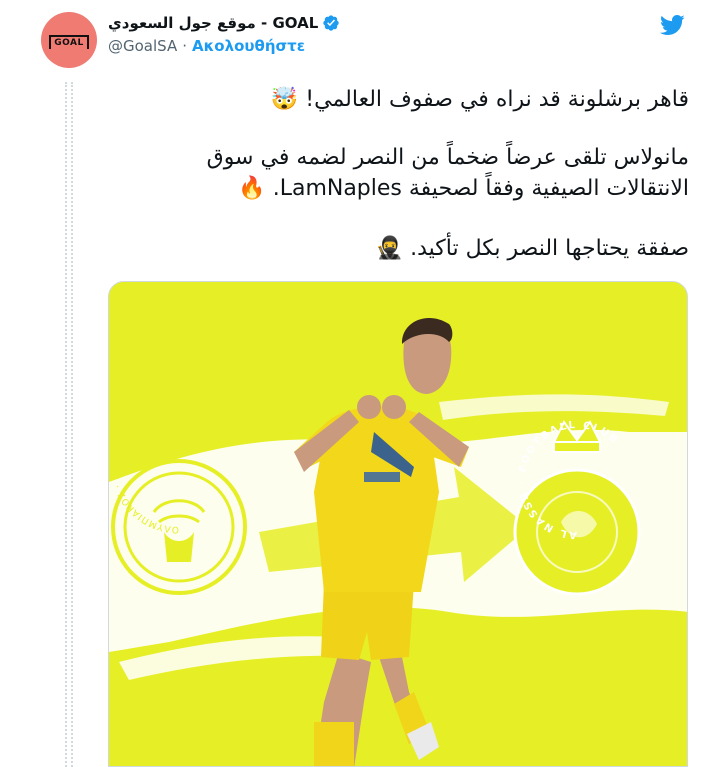 The width and height of the screenshot is (703, 767). I want to click on thread-connector, so click(66, 424).